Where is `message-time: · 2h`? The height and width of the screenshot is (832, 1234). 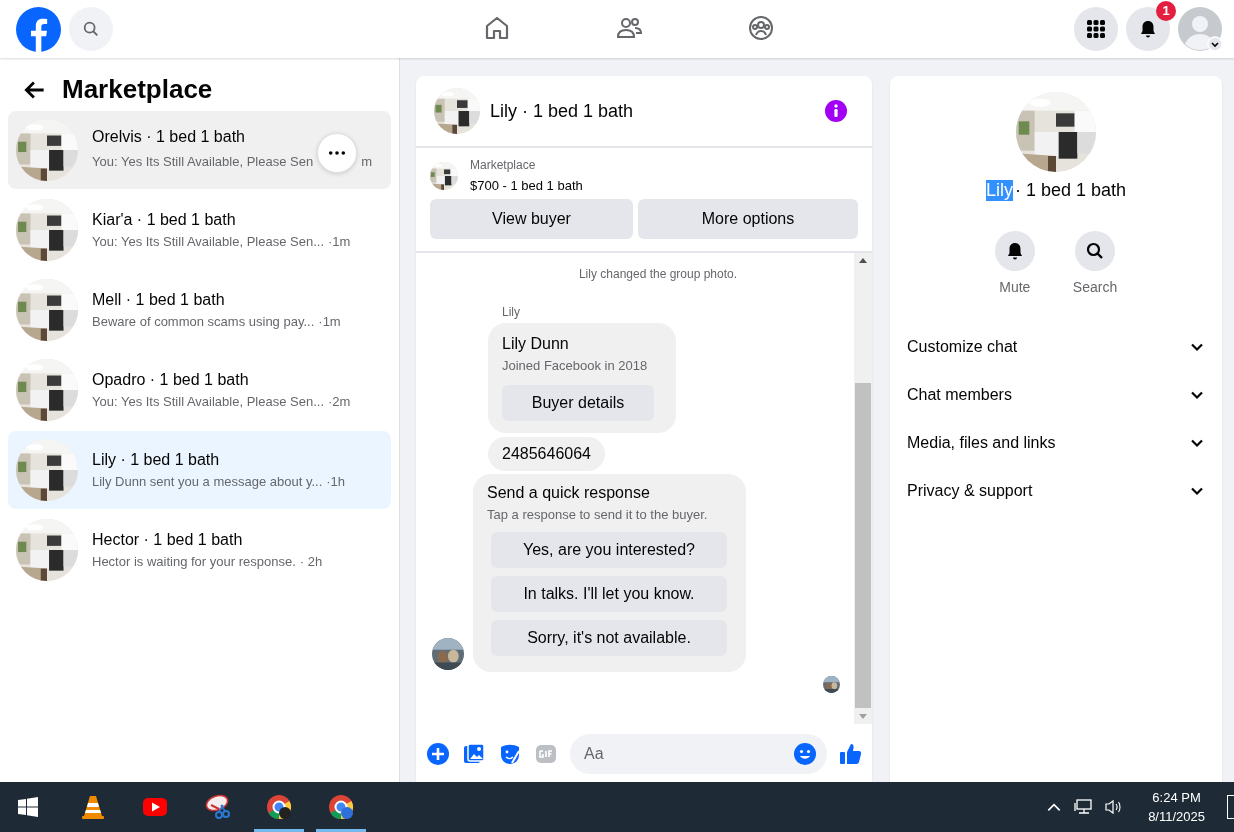
message-time: · 2h is located at coordinates (311, 561).